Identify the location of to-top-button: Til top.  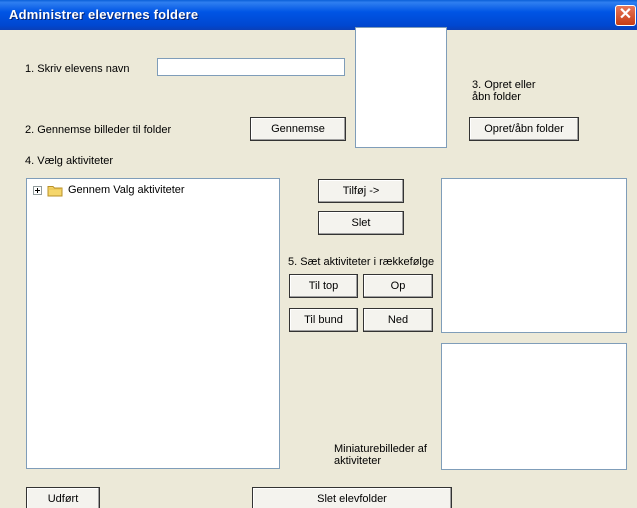
(323, 286).